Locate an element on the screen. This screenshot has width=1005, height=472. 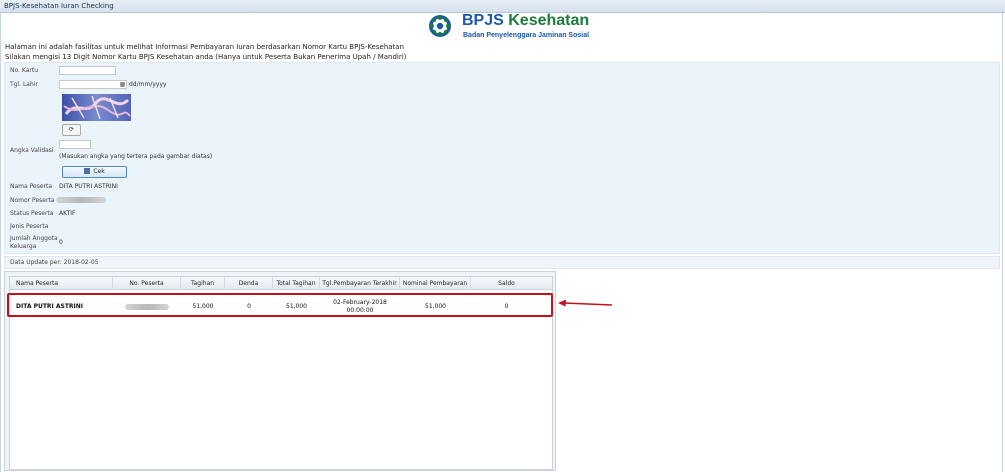
refresh-icon: ⟳ is located at coordinates (71, 129).